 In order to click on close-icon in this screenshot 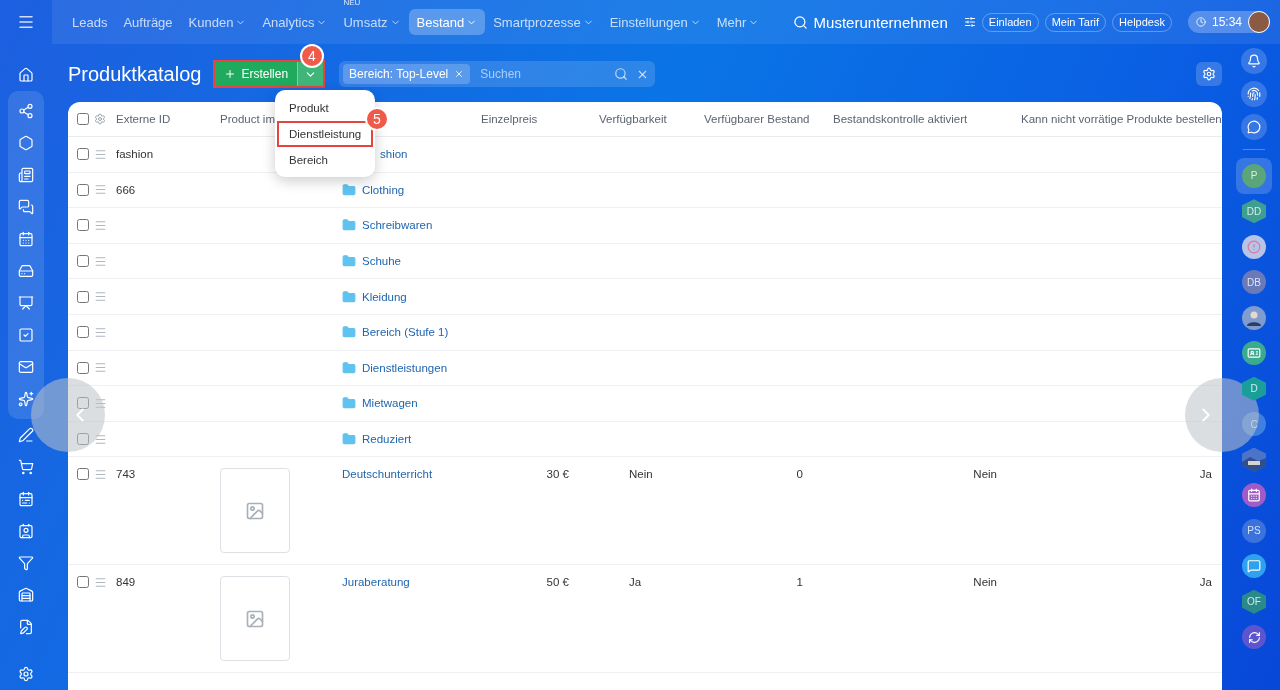, I will do `click(459, 74)`.